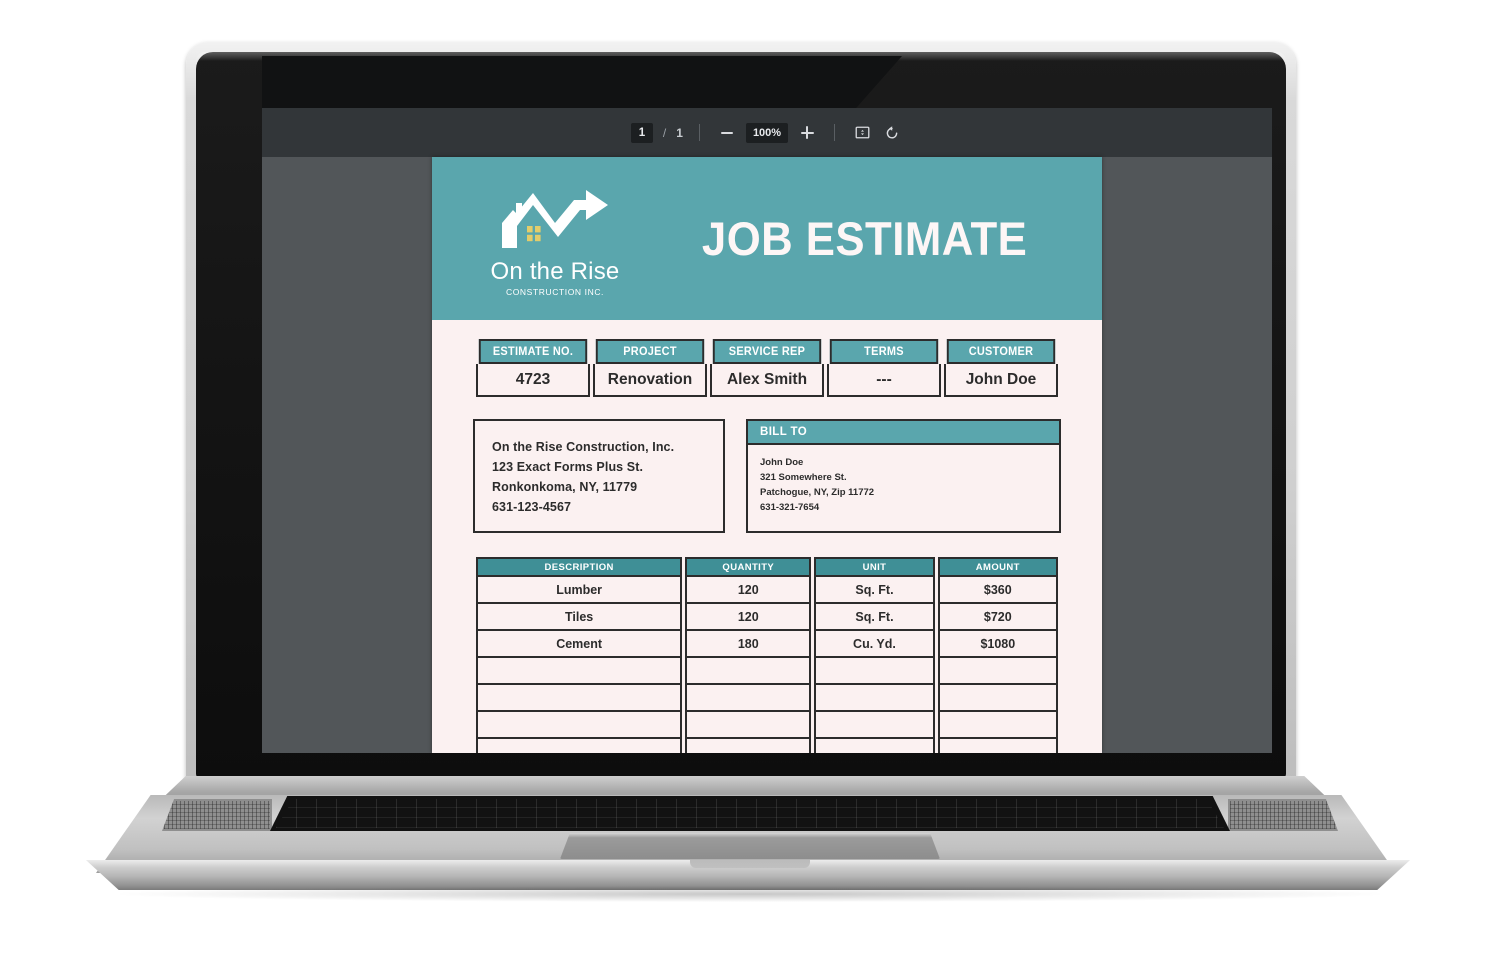 This screenshot has height=960, width=1500. I want to click on zoom-level-input: 100%, so click(767, 132).